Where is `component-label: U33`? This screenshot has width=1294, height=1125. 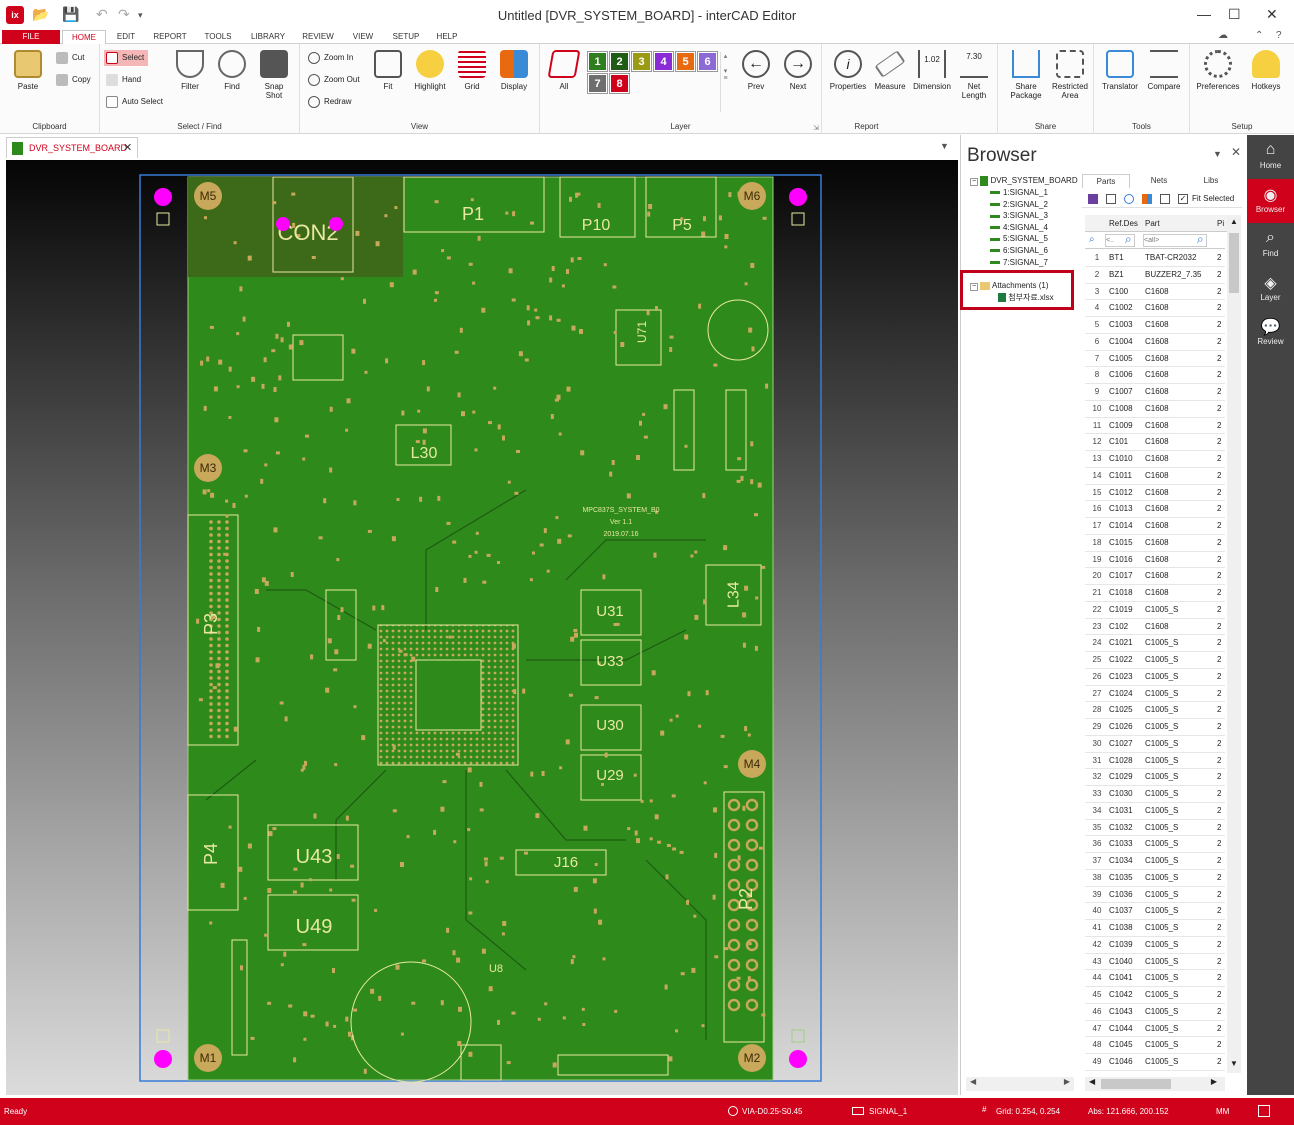
component-label: U33 is located at coordinates (610, 661).